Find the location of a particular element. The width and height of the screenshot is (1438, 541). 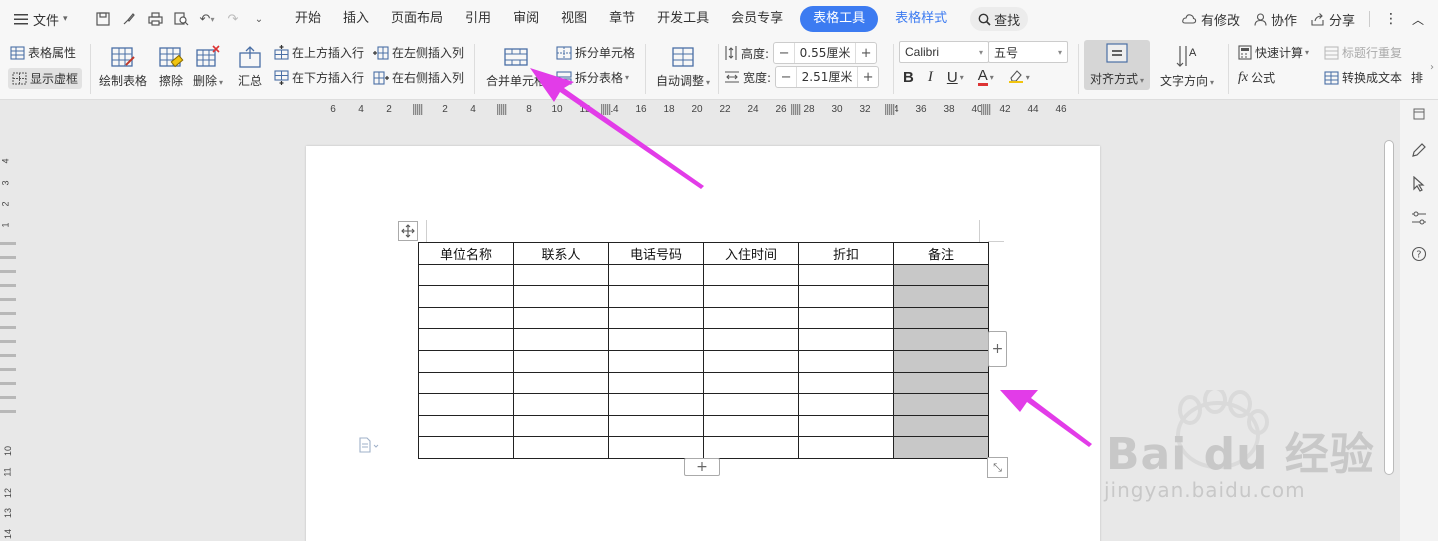

text-direction-button: A 文字方向 ▾ is located at coordinates (1187, 65).